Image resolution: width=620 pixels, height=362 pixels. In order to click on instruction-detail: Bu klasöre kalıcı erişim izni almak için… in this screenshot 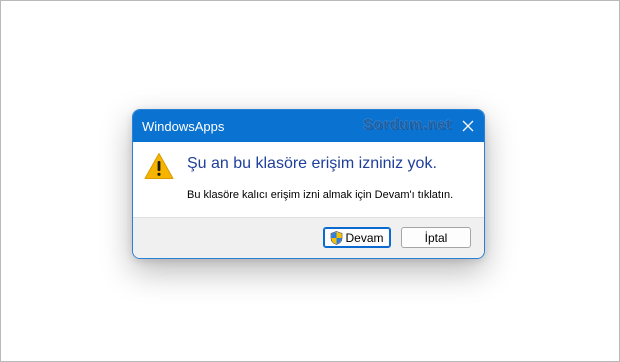, I will do `click(320, 195)`.